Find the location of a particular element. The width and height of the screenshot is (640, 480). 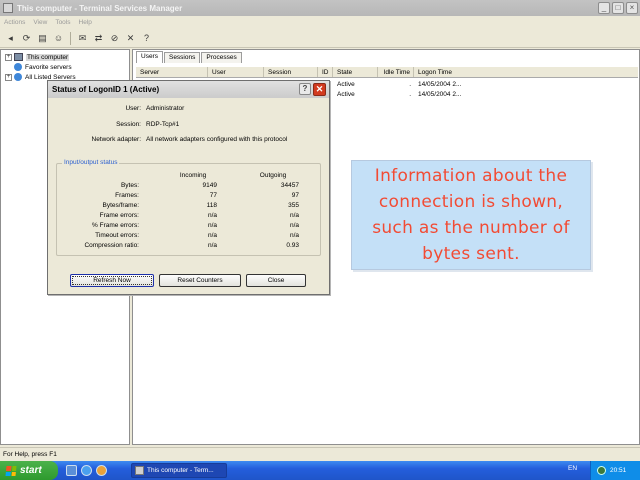

internet-explorer-icon is located at coordinates (86, 470).